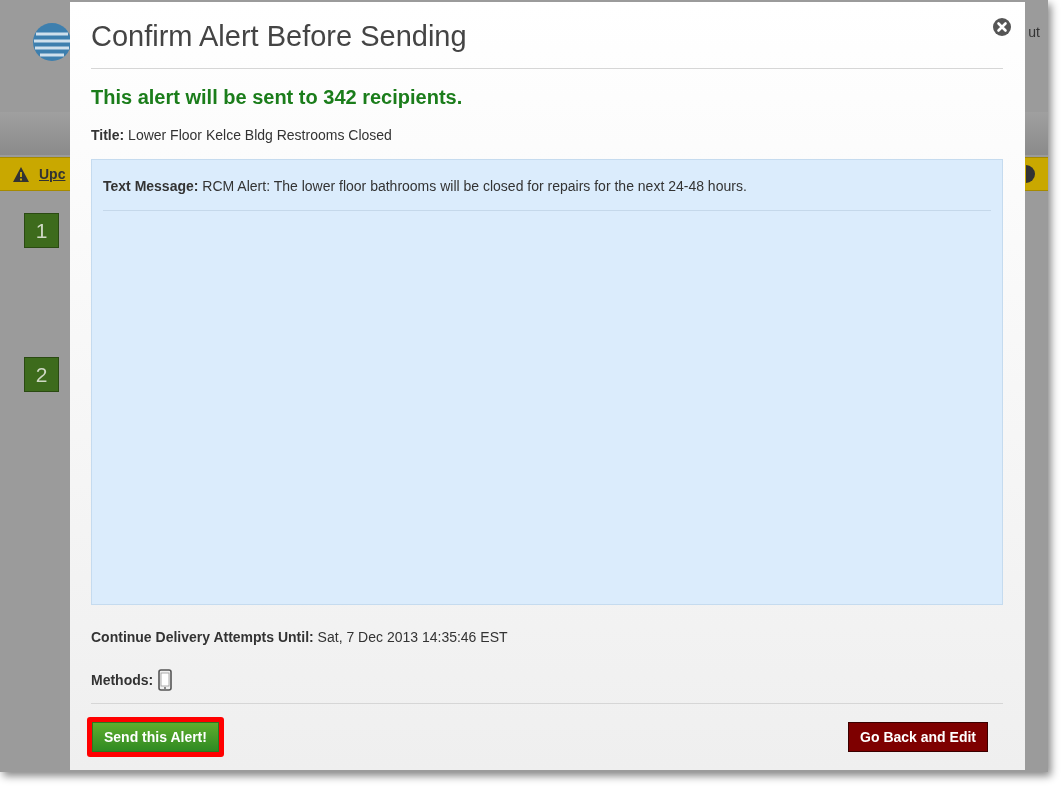  Describe the element at coordinates (41, 230) in the screenshot. I see `step-number: 1` at that location.